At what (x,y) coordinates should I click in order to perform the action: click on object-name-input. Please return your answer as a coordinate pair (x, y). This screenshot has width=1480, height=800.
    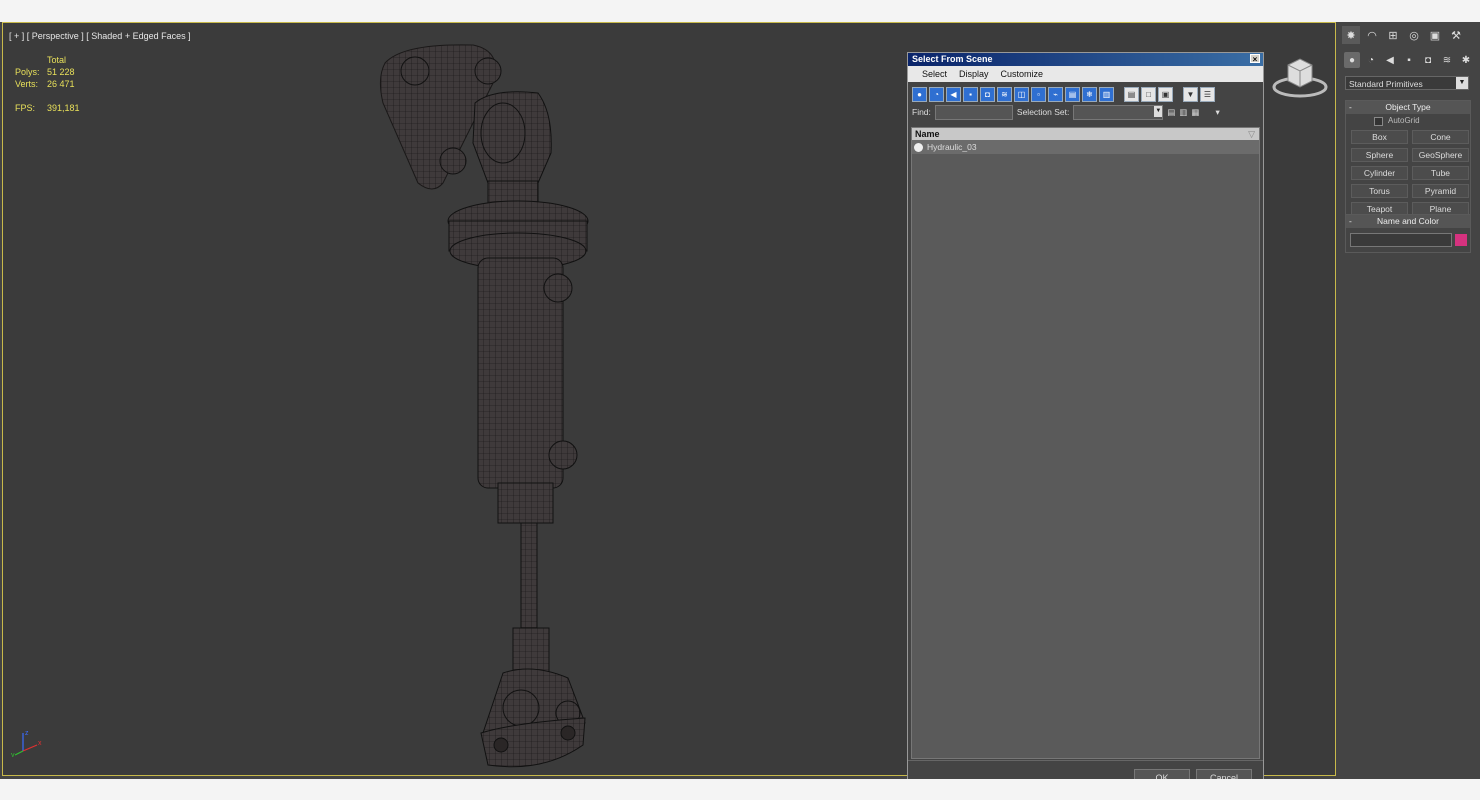
    Looking at the image, I should click on (1401, 240).